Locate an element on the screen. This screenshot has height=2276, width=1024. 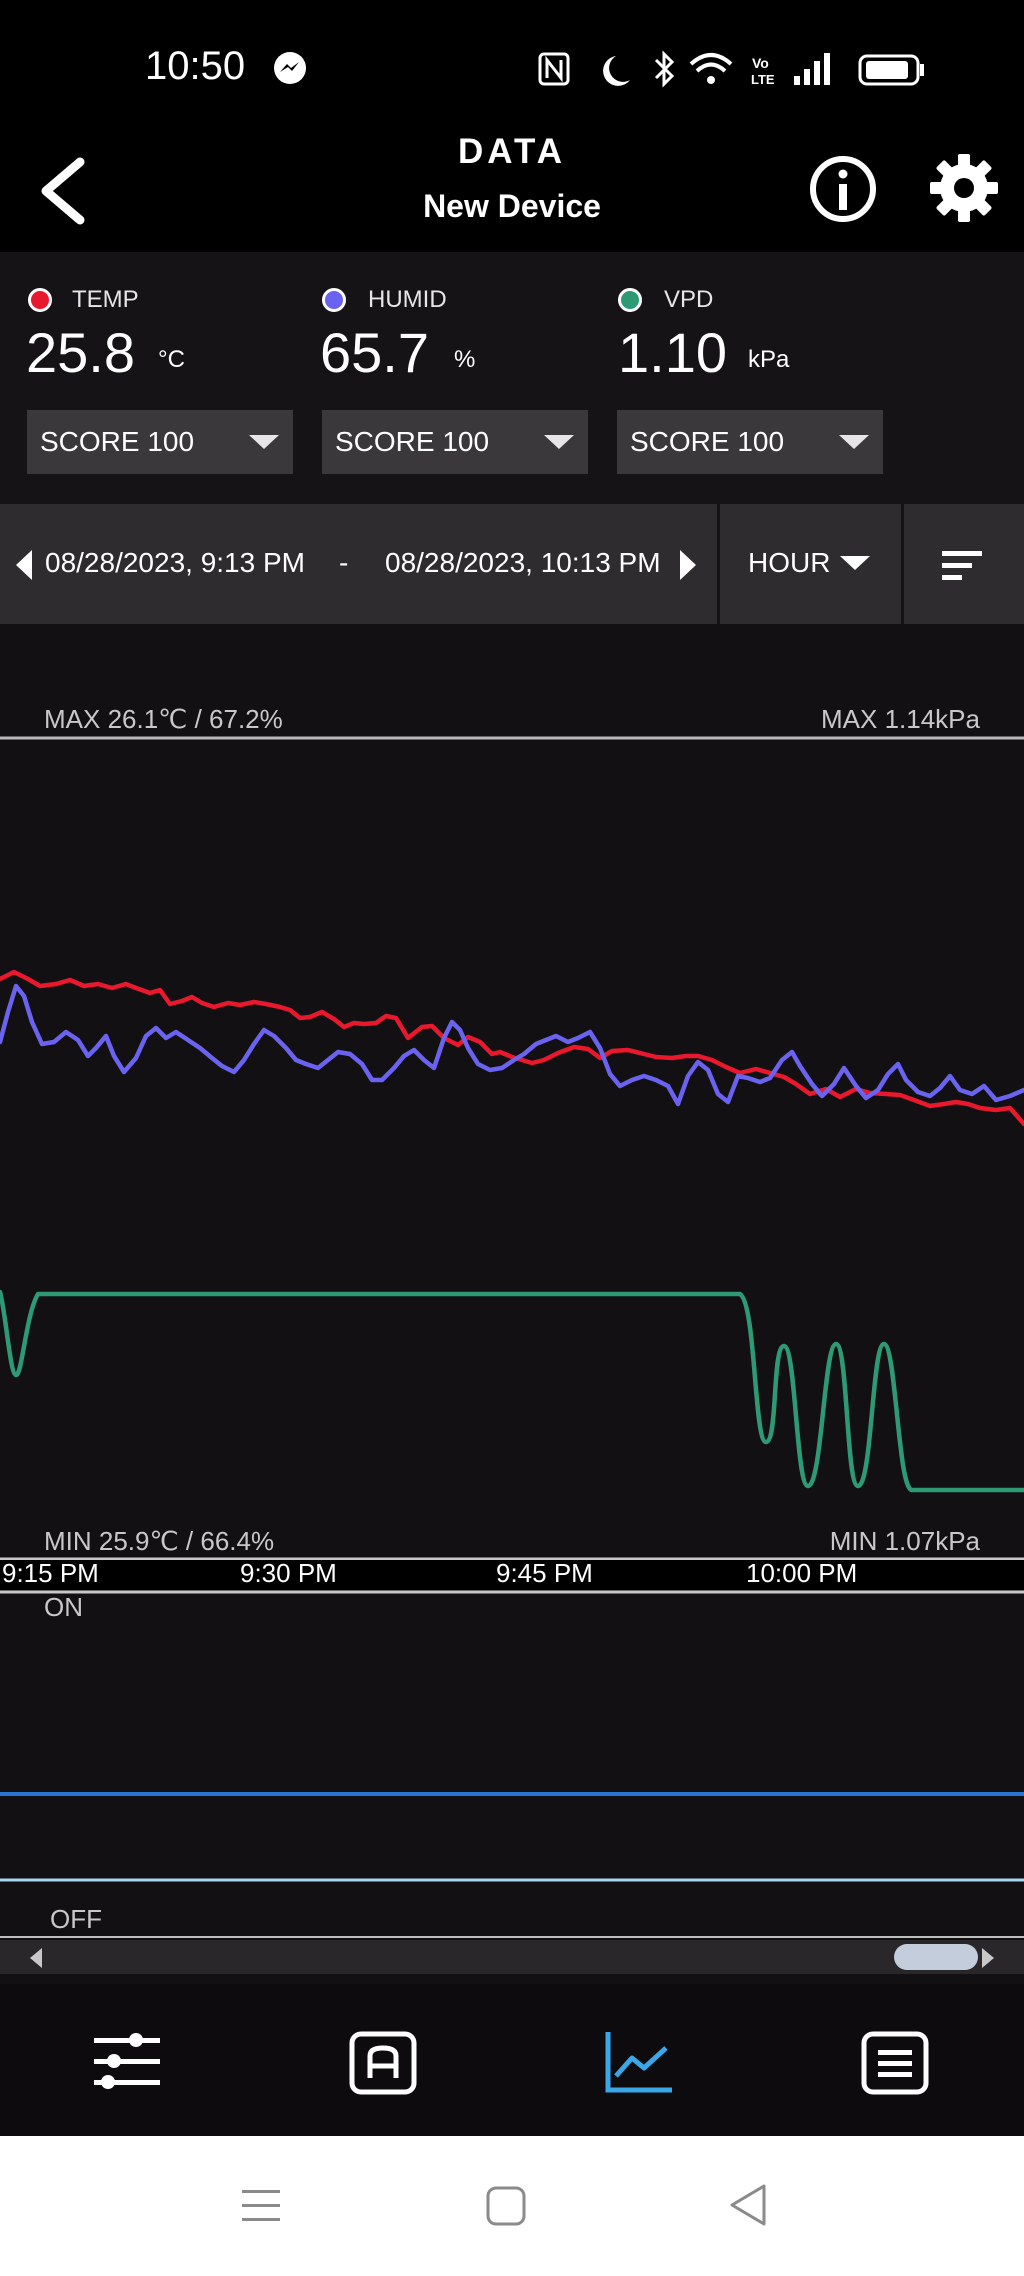
x-axis: 9:15 PM 9:30 PM 9:45 PM 10:00 PM is located at coordinates (512, 1574).